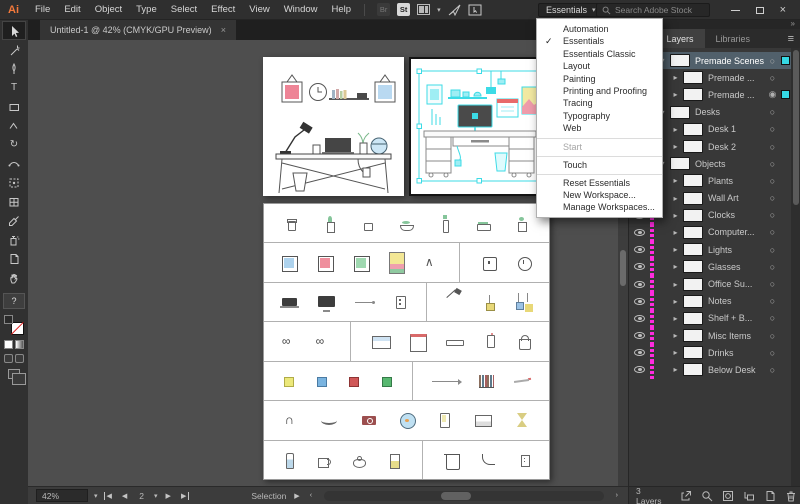  I want to click on layer-row: ▸ Lights ○, so click(710, 250).